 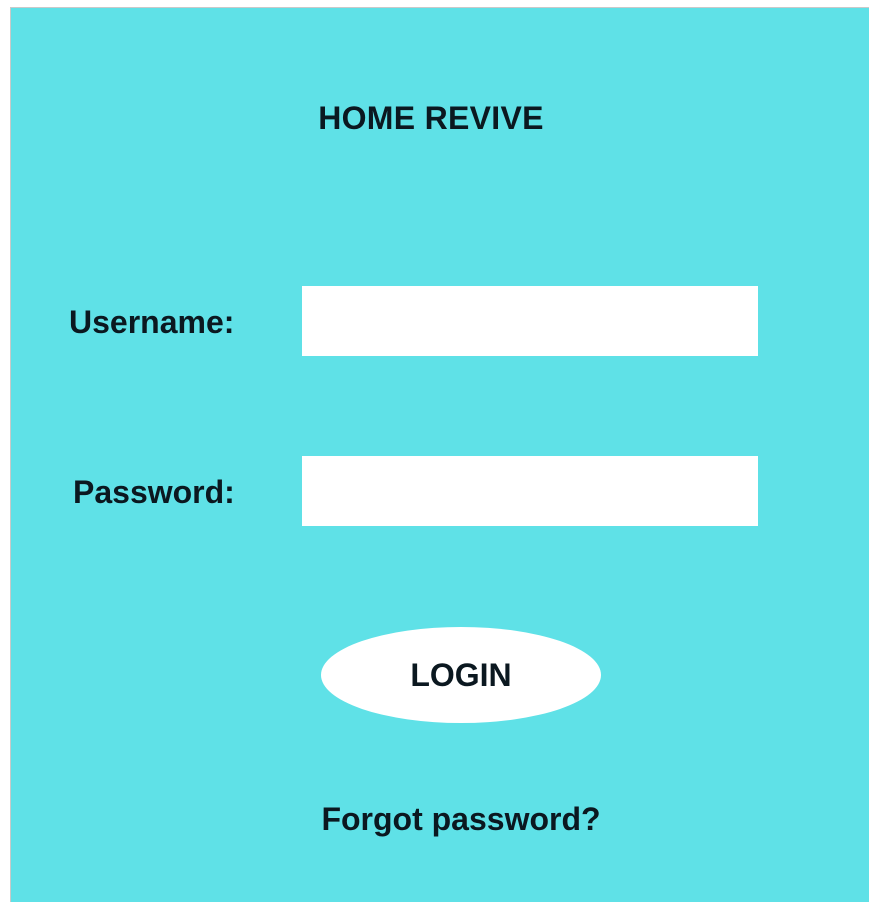 I want to click on login-button: LOGIN, so click(x=461, y=675).